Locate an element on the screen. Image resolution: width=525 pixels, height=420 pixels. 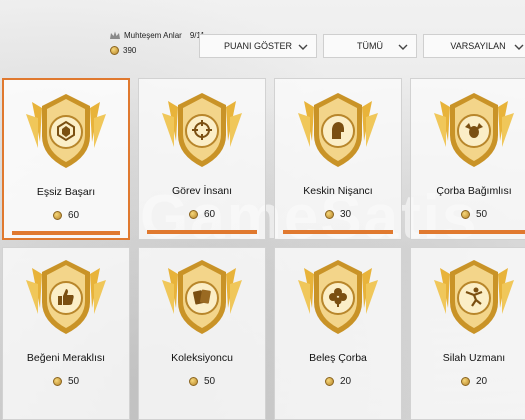
achievement-card: Koleksiyoncu 50 is located at coordinates (202, 333).